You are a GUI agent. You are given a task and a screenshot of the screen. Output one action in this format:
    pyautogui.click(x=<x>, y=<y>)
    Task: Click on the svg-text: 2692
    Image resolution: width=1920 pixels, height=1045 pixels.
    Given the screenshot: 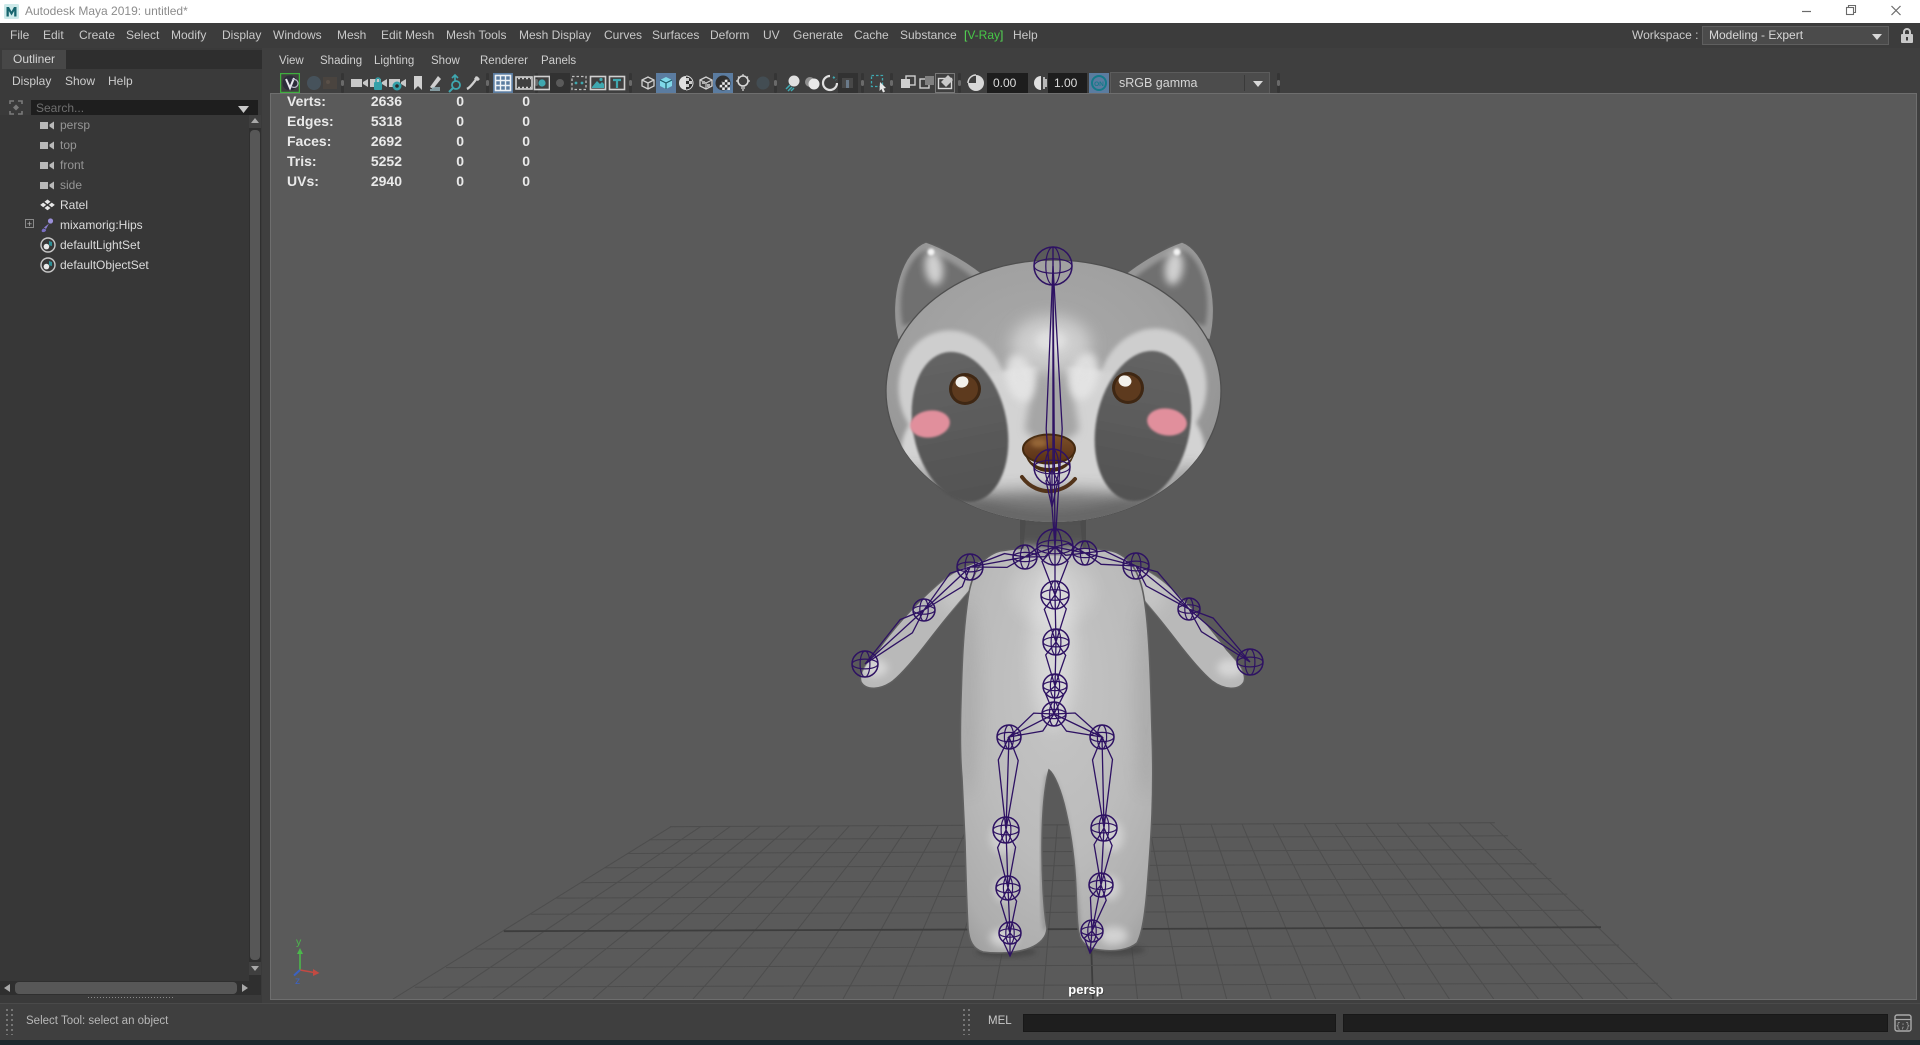 What is the action you would take?
    pyautogui.click(x=386, y=141)
    